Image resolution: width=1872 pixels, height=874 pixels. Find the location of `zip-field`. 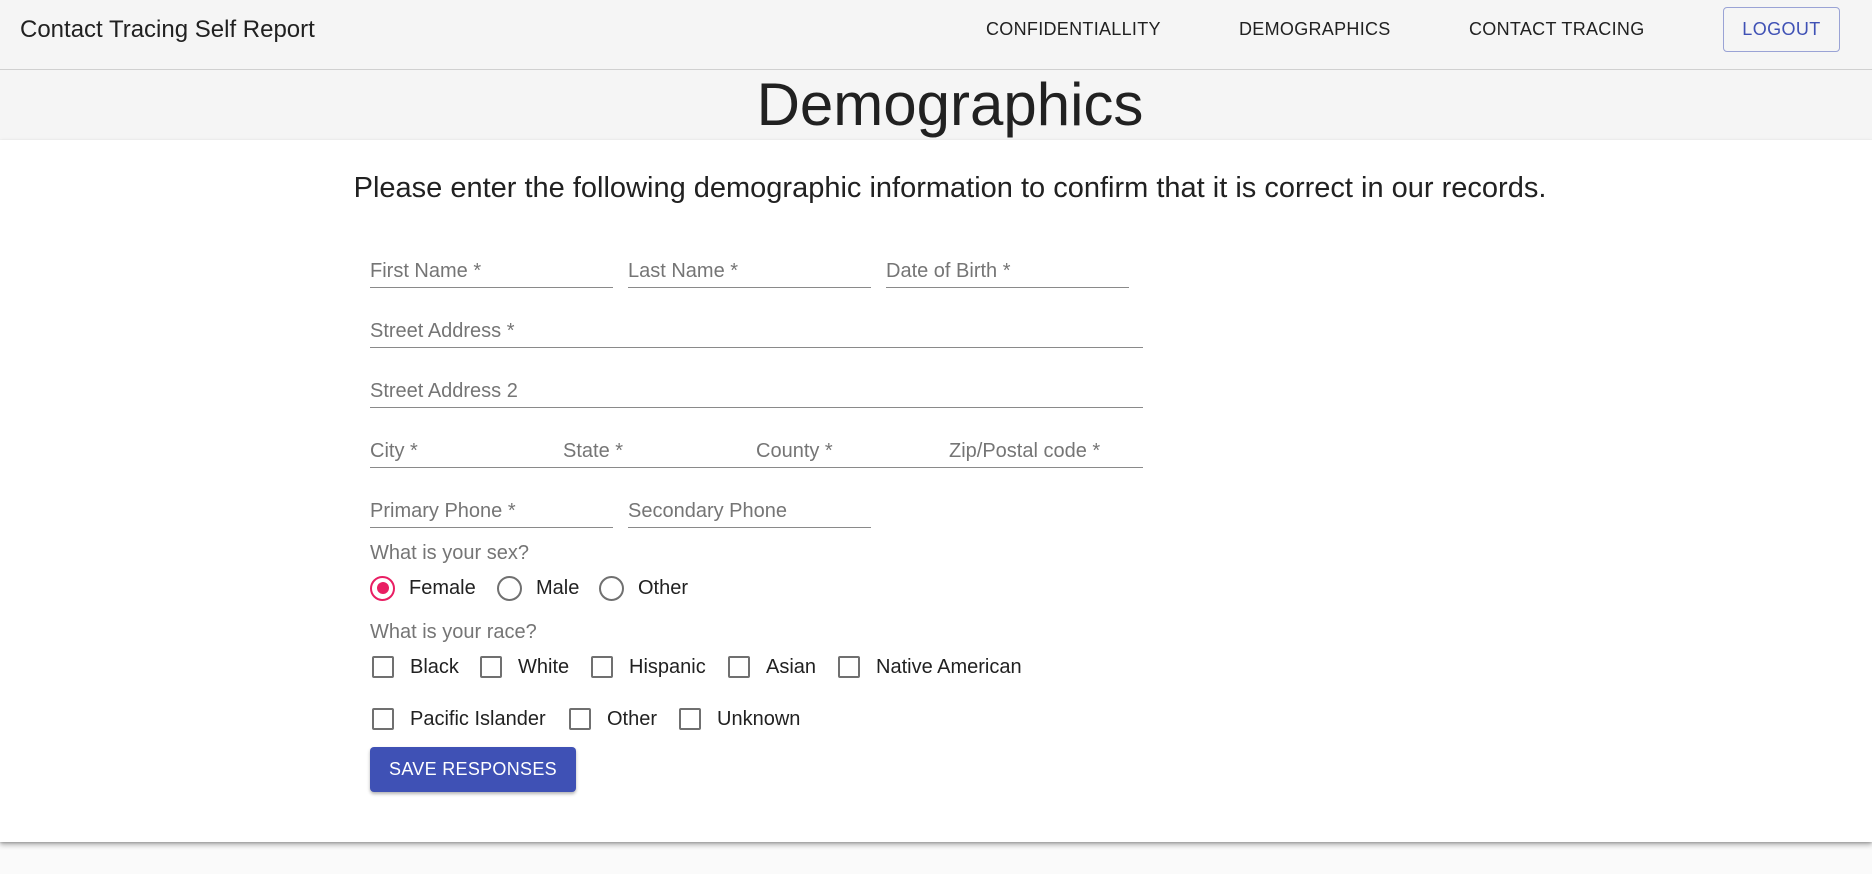

zip-field is located at coordinates (1046, 449).